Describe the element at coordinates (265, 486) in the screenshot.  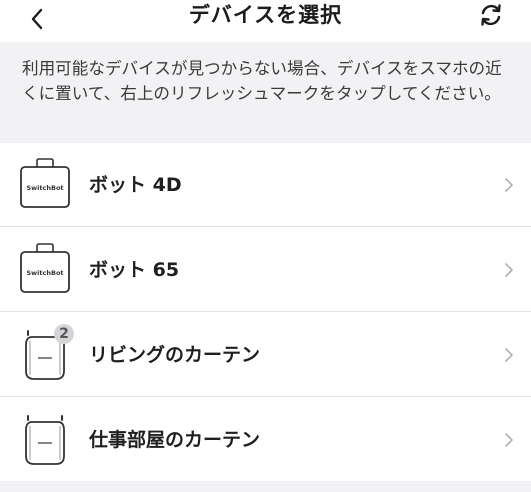
I see `bottom-spacer` at that location.